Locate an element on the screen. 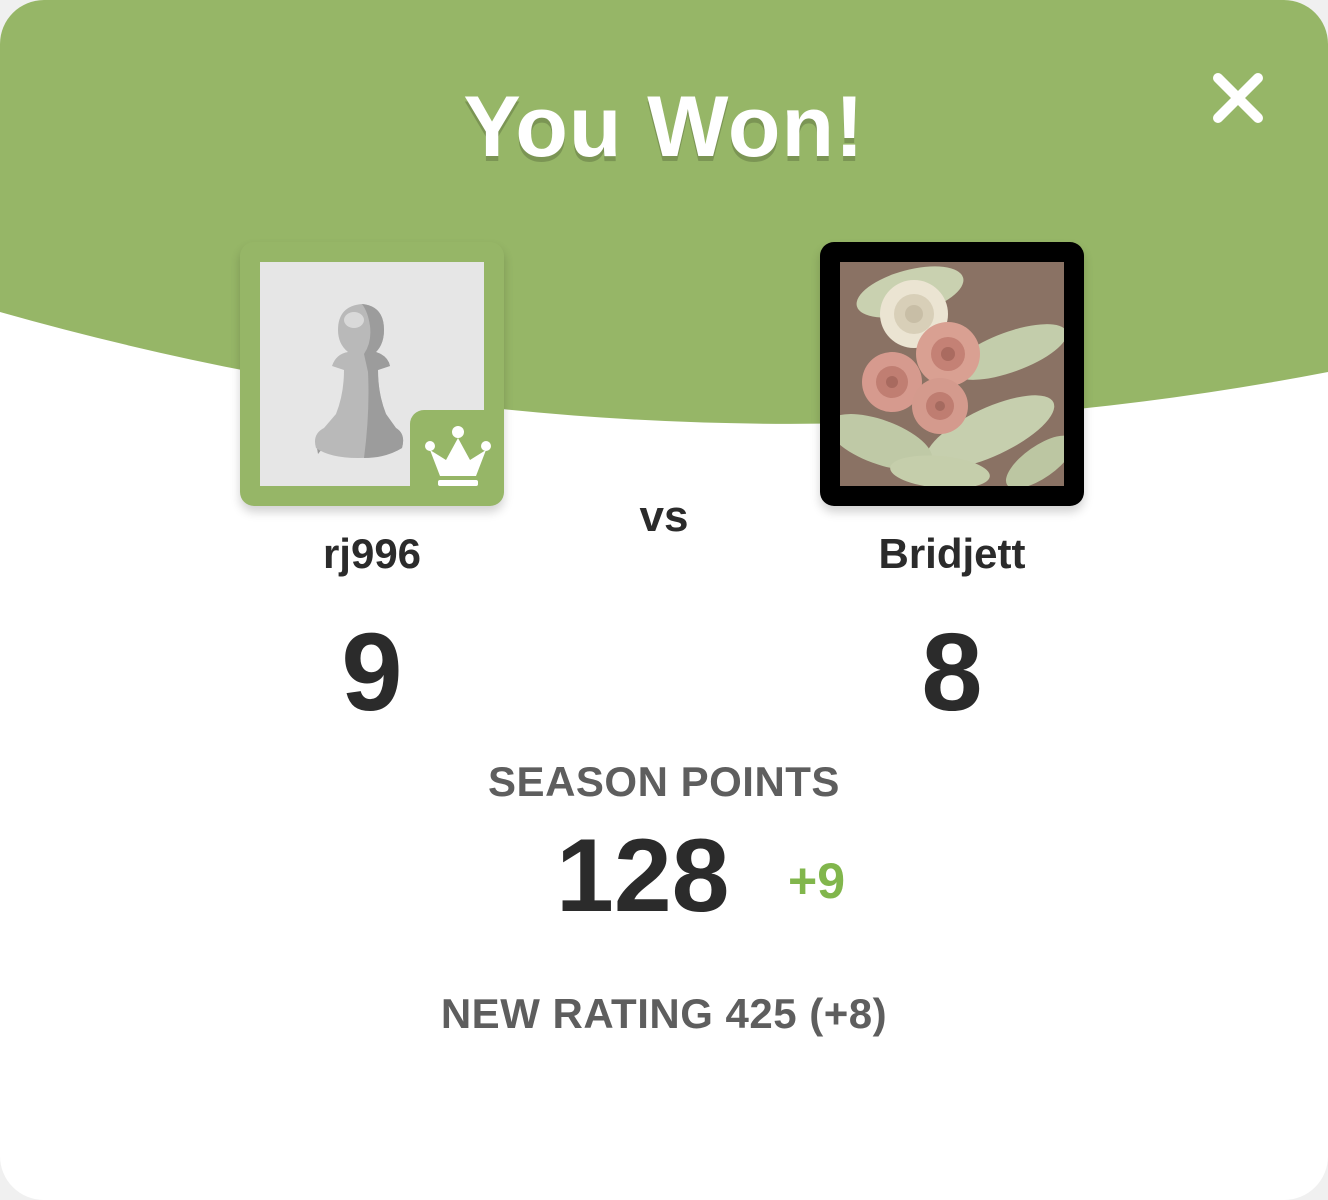  season-points-label: SEASON POINTS is located at coordinates (664, 781).